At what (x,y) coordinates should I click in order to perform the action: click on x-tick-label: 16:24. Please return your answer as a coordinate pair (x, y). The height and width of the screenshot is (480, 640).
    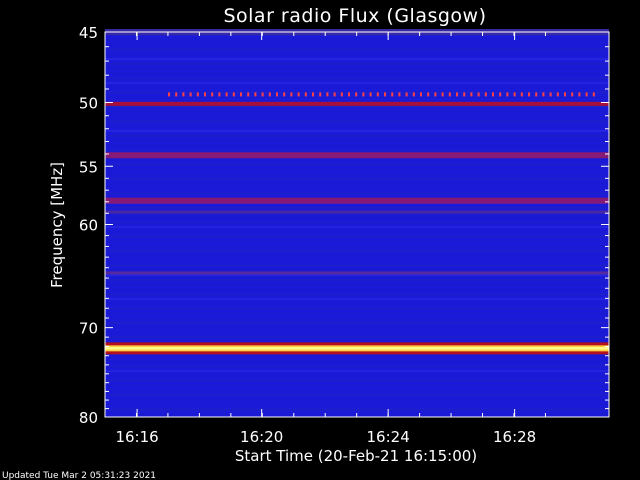
    Looking at the image, I should click on (388, 437).